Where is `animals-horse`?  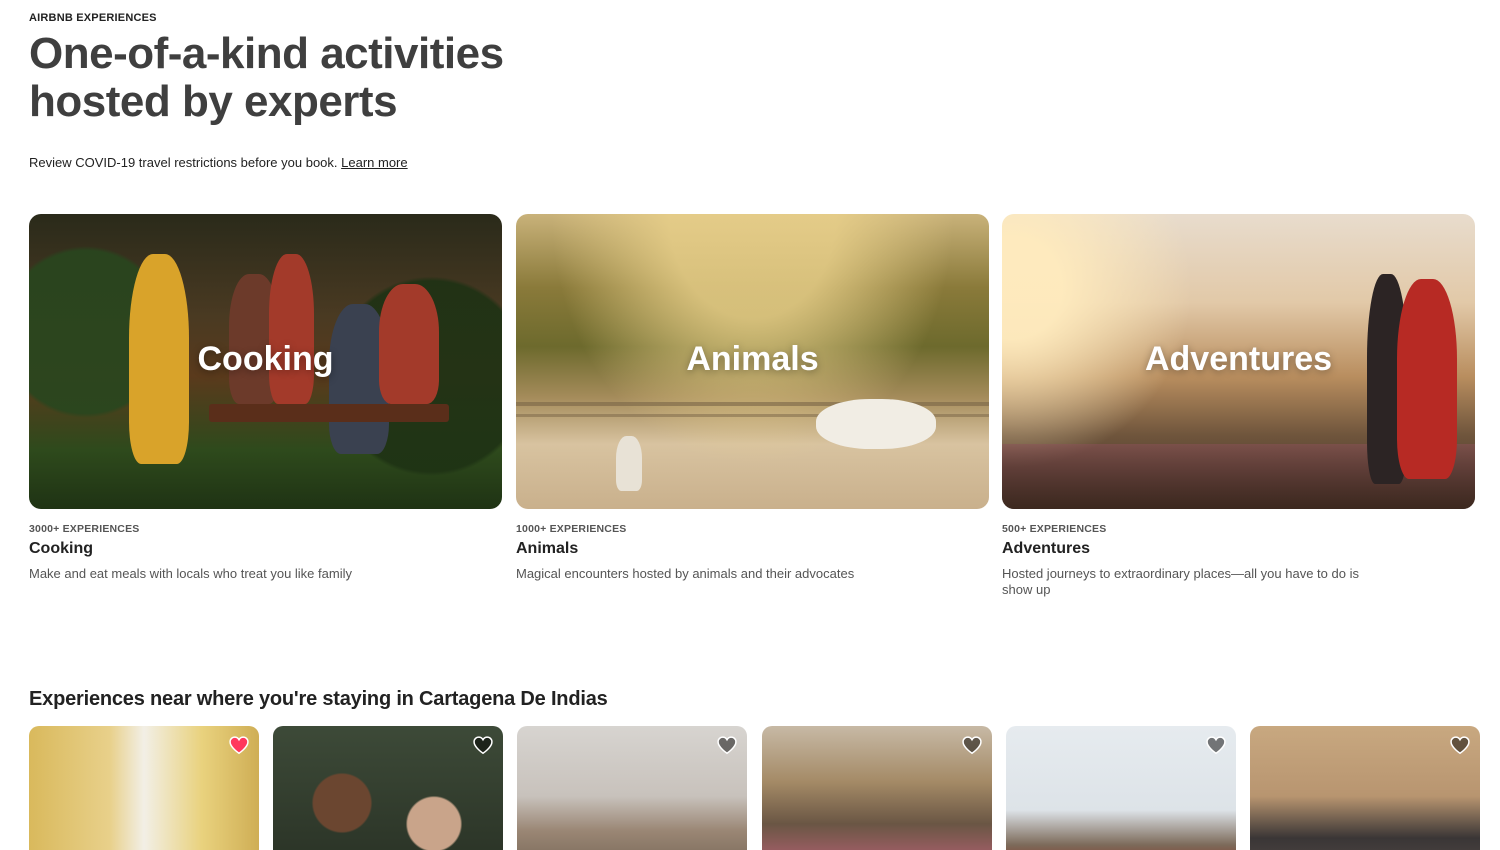
animals-horse is located at coordinates (876, 424).